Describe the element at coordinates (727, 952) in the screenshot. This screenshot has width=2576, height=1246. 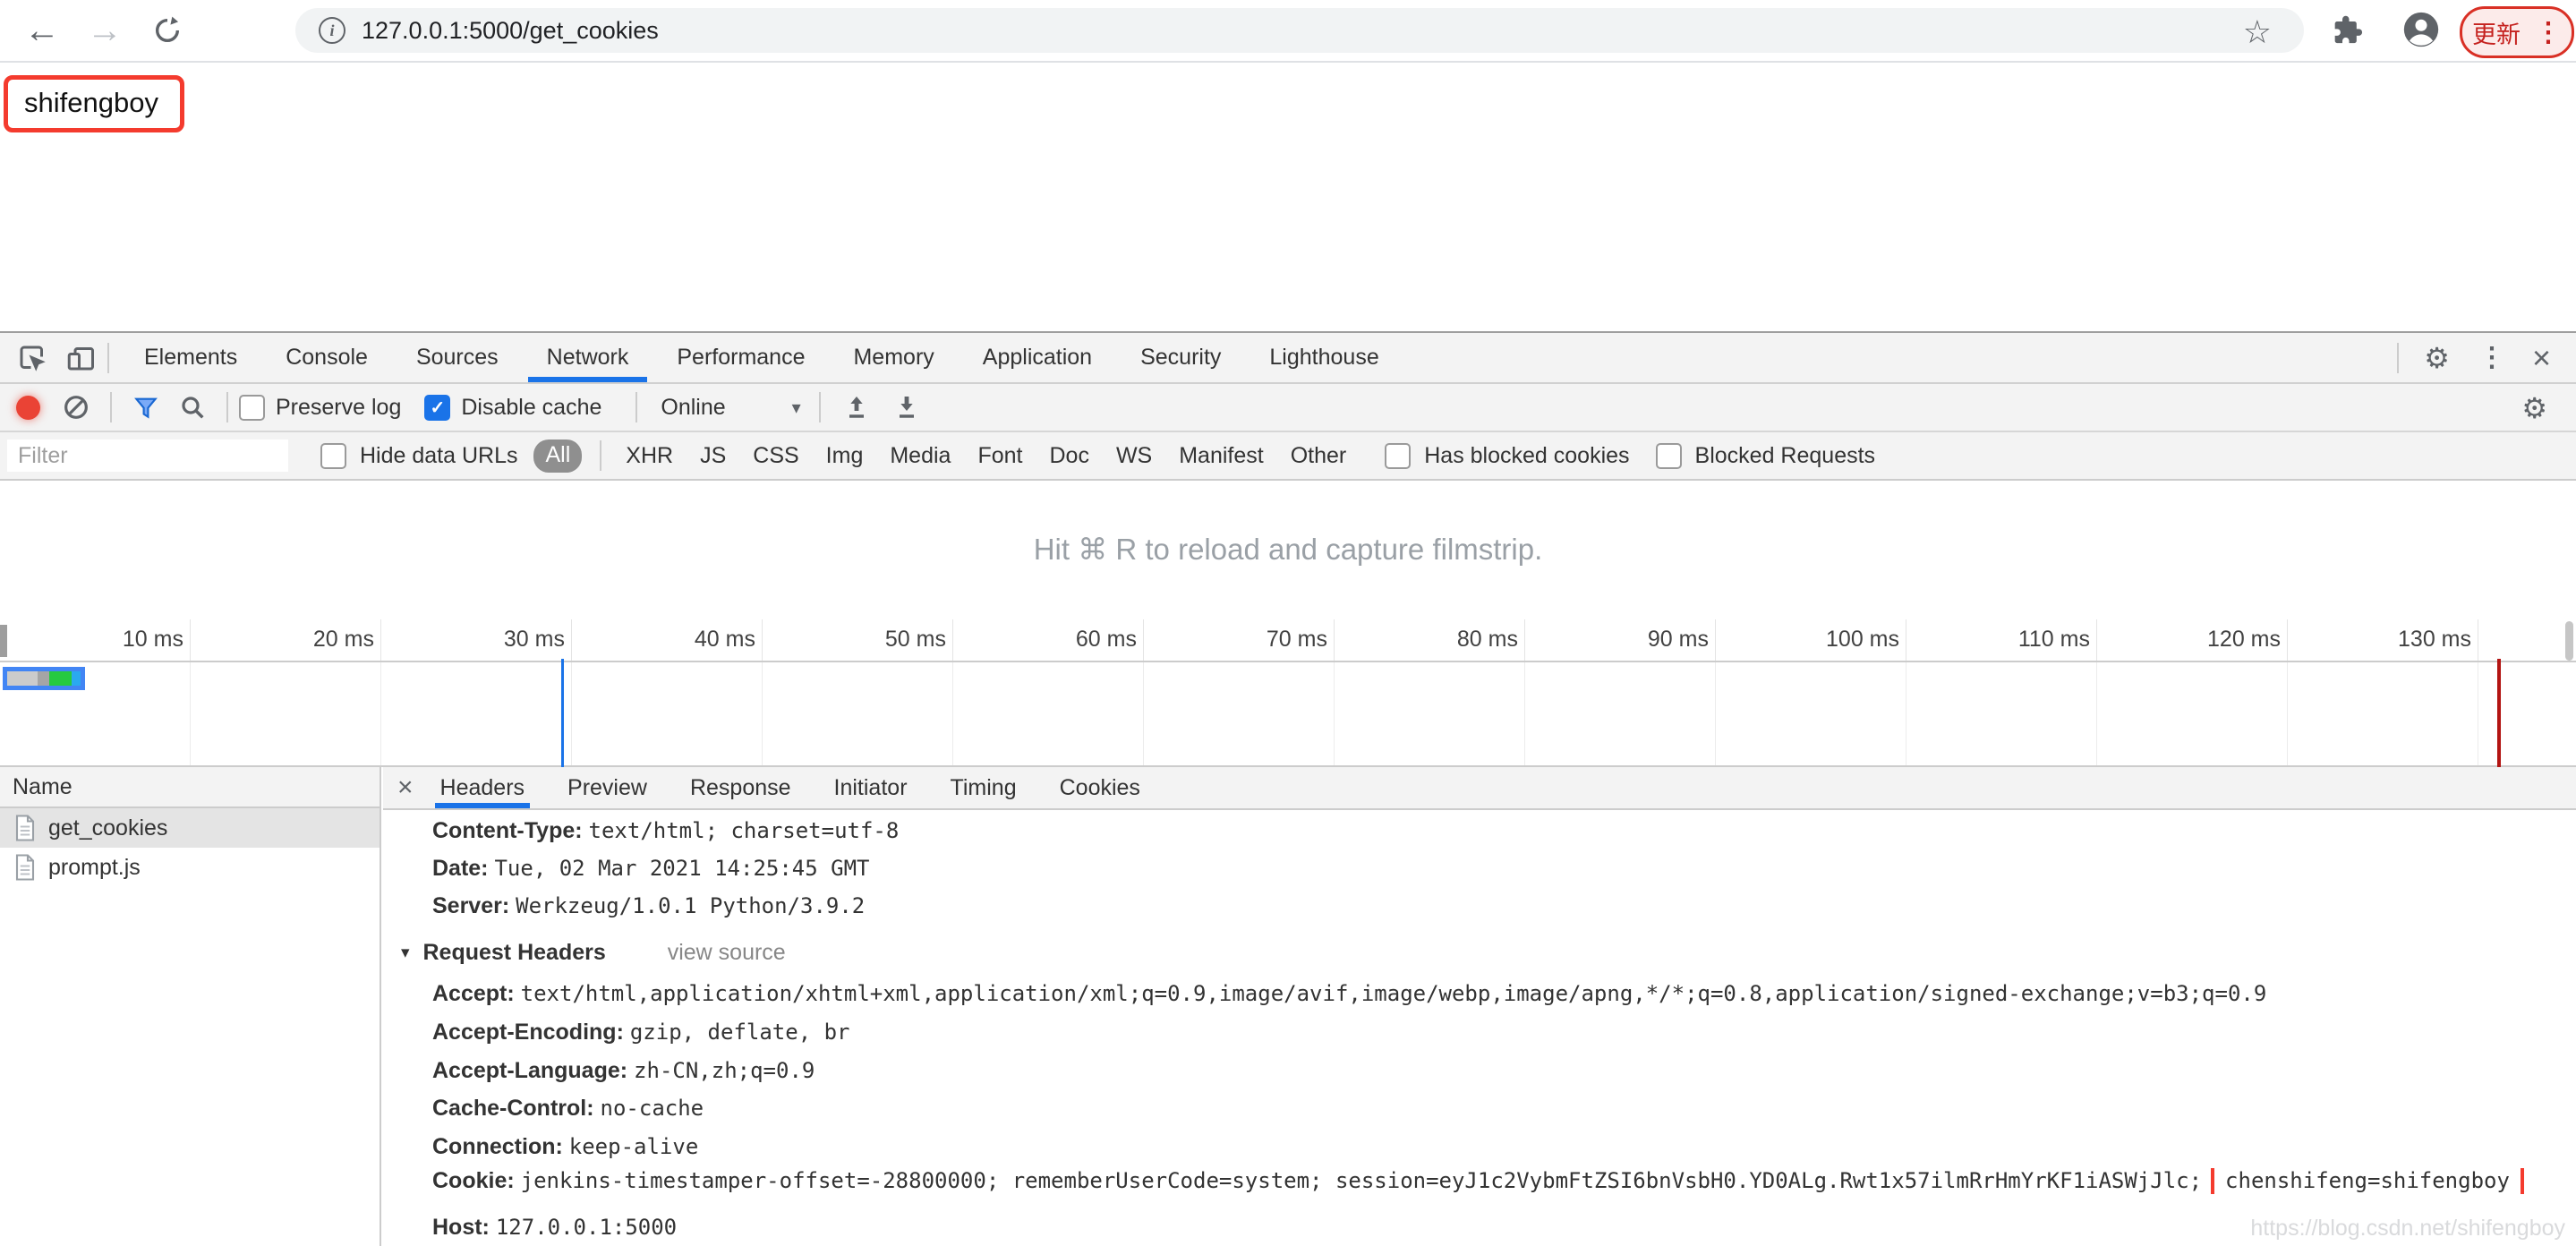
I see `view-source-link: view source` at that location.